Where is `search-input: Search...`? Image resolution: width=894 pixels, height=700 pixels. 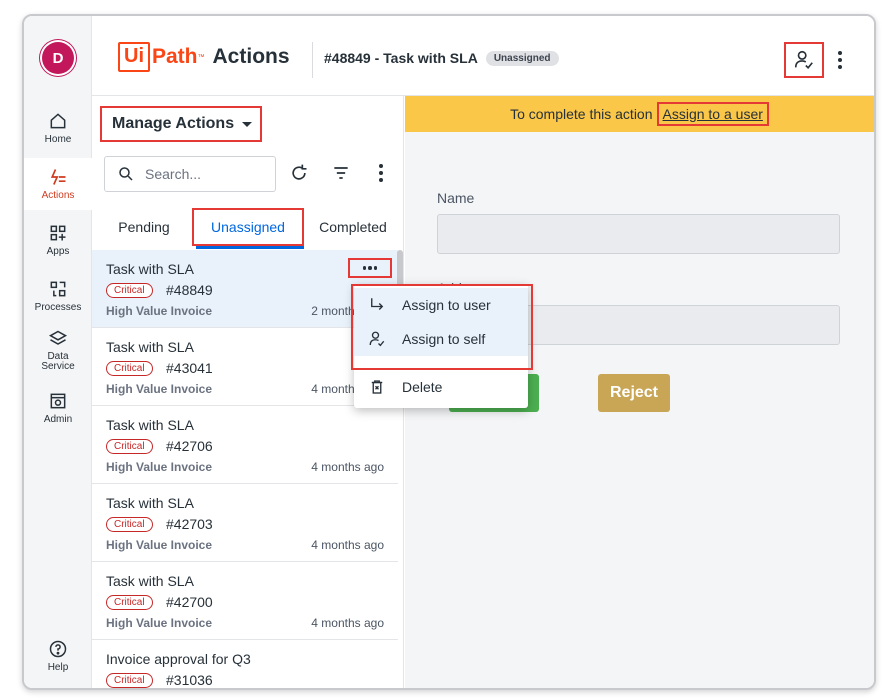 search-input: Search... is located at coordinates (190, 174).